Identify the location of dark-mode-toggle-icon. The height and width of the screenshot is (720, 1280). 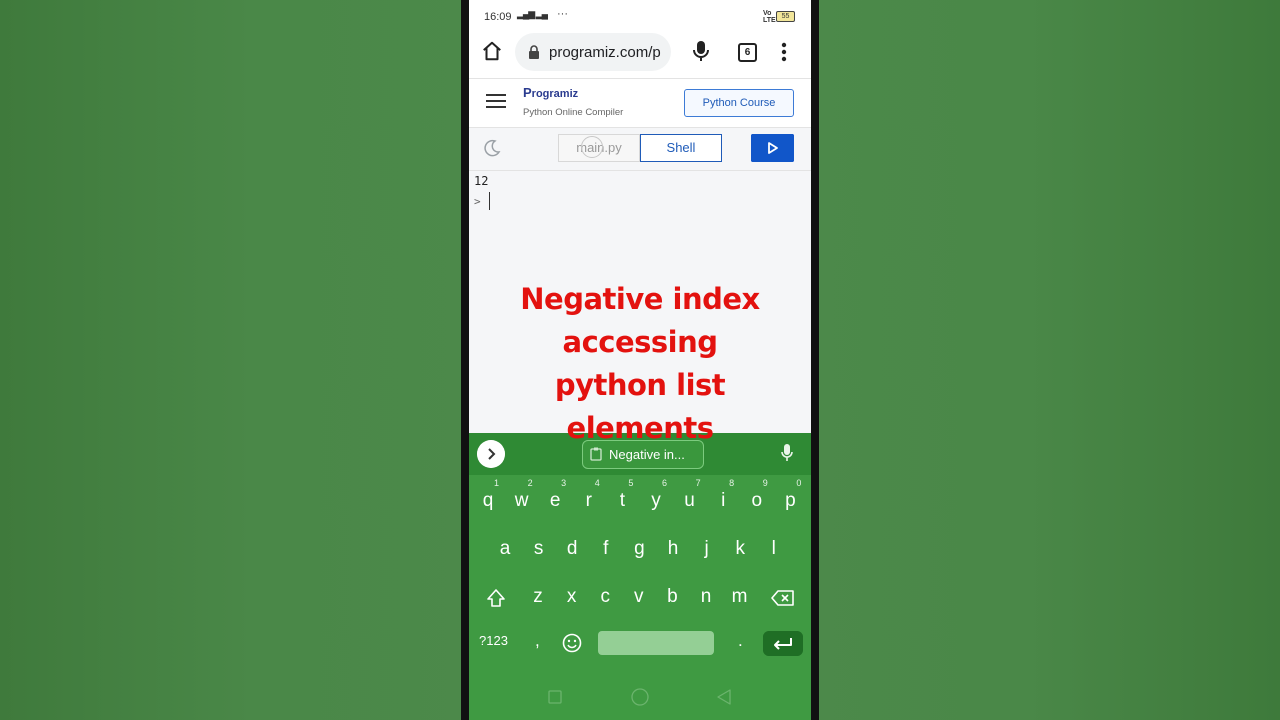
(492, 148).